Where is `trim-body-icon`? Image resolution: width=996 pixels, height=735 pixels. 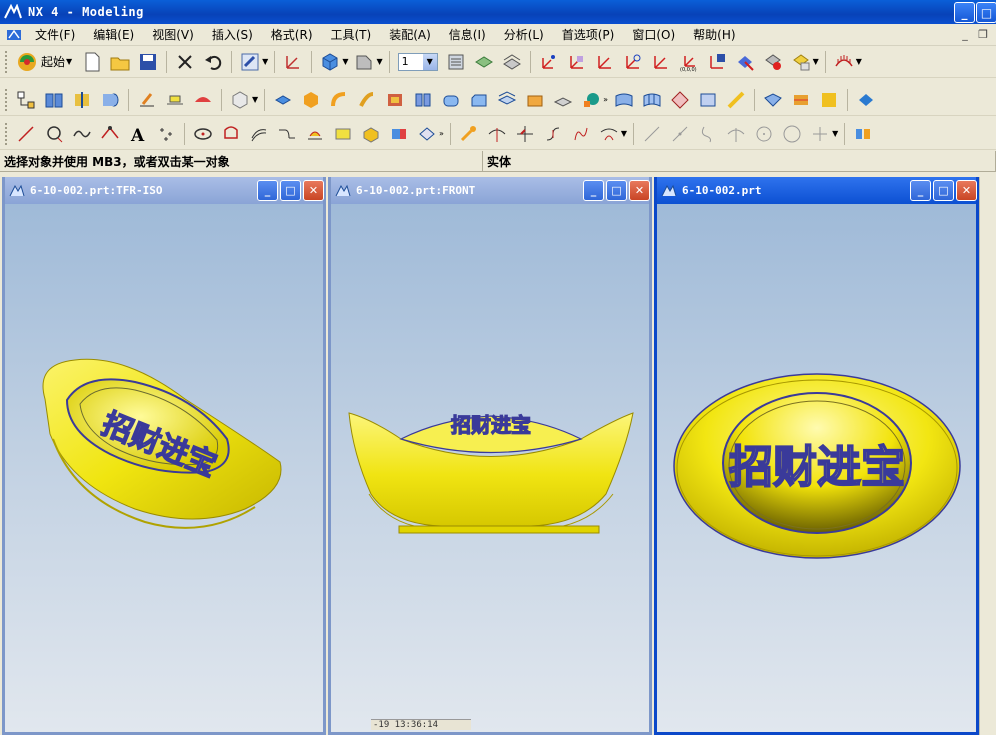 trim-body-icon is located at coordinates (773, 100).